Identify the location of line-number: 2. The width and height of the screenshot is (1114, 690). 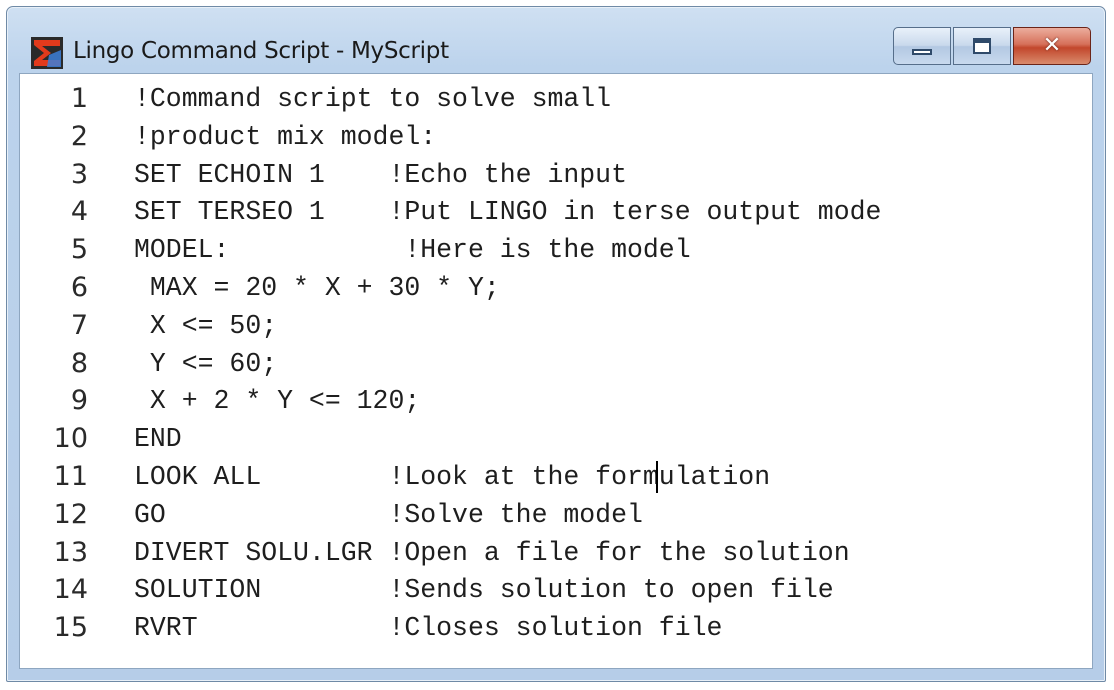
(79, 136).